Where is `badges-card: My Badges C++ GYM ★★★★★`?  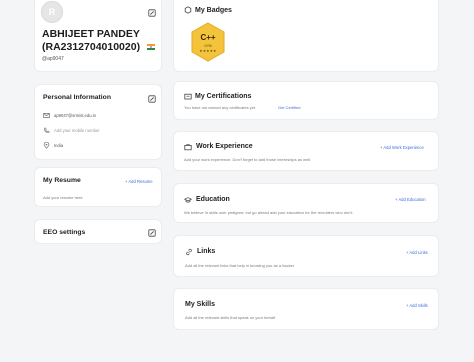 badges-card: My Badges C++ GYM ★★★★★ is located at coordinates (306, 36).